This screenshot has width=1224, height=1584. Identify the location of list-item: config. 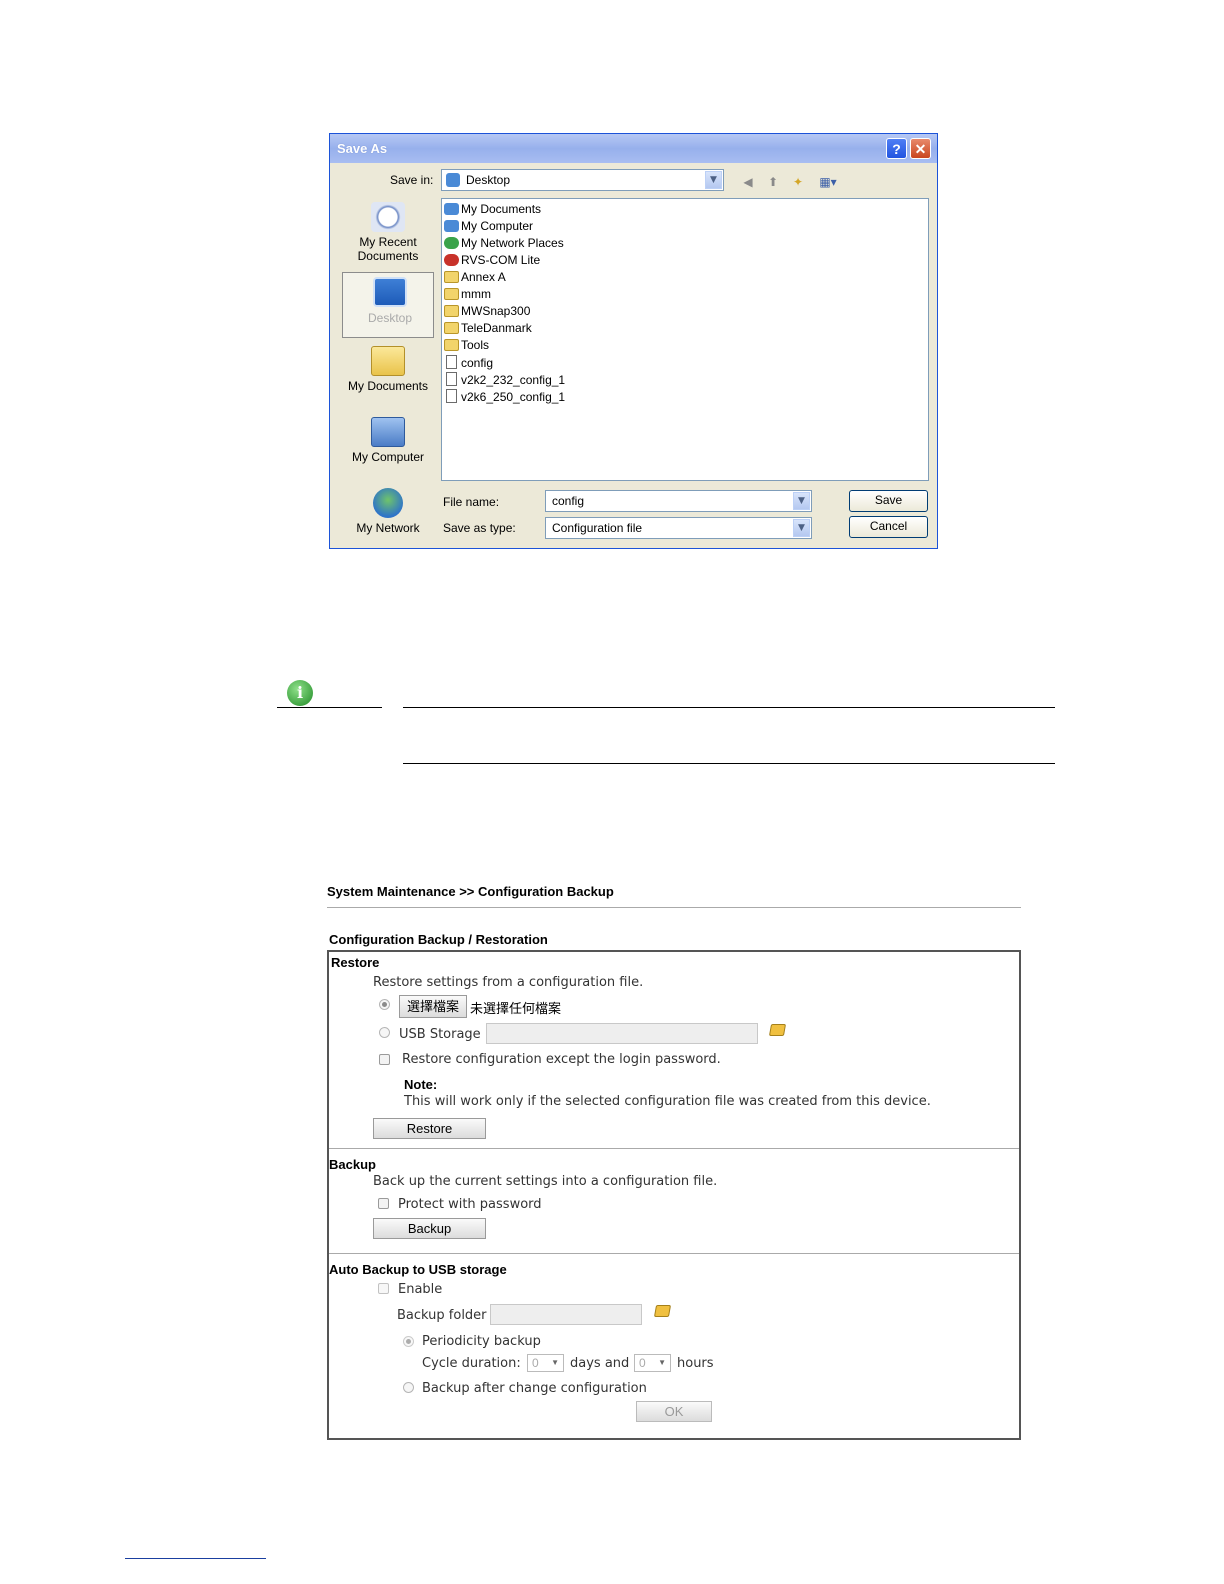
(468, 363).